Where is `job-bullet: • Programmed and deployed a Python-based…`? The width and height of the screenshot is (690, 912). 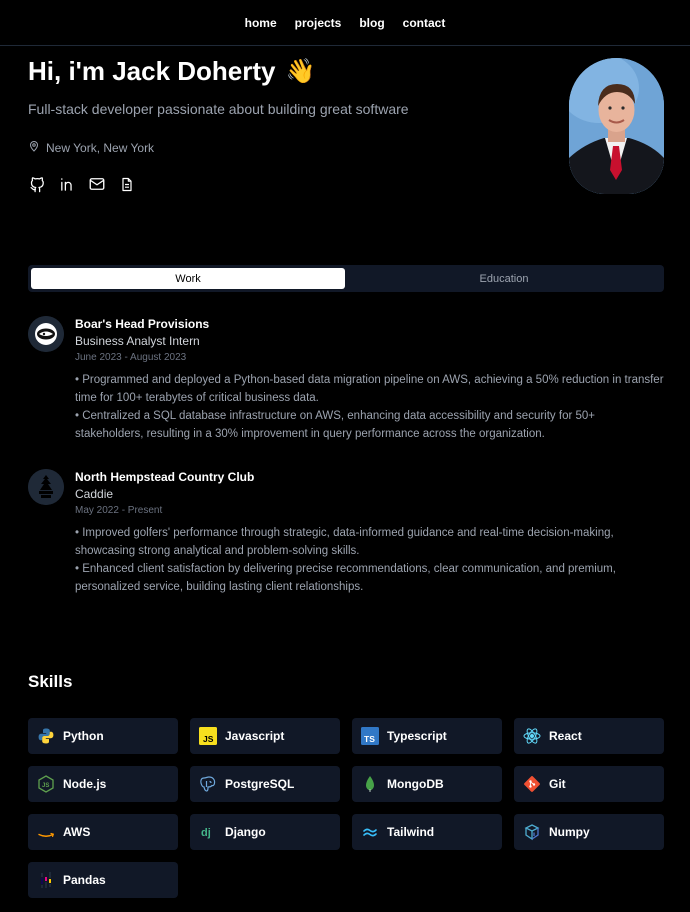
job-bullet: • Programmed and deployed a Python-based… is located at coordinates (369, 389).